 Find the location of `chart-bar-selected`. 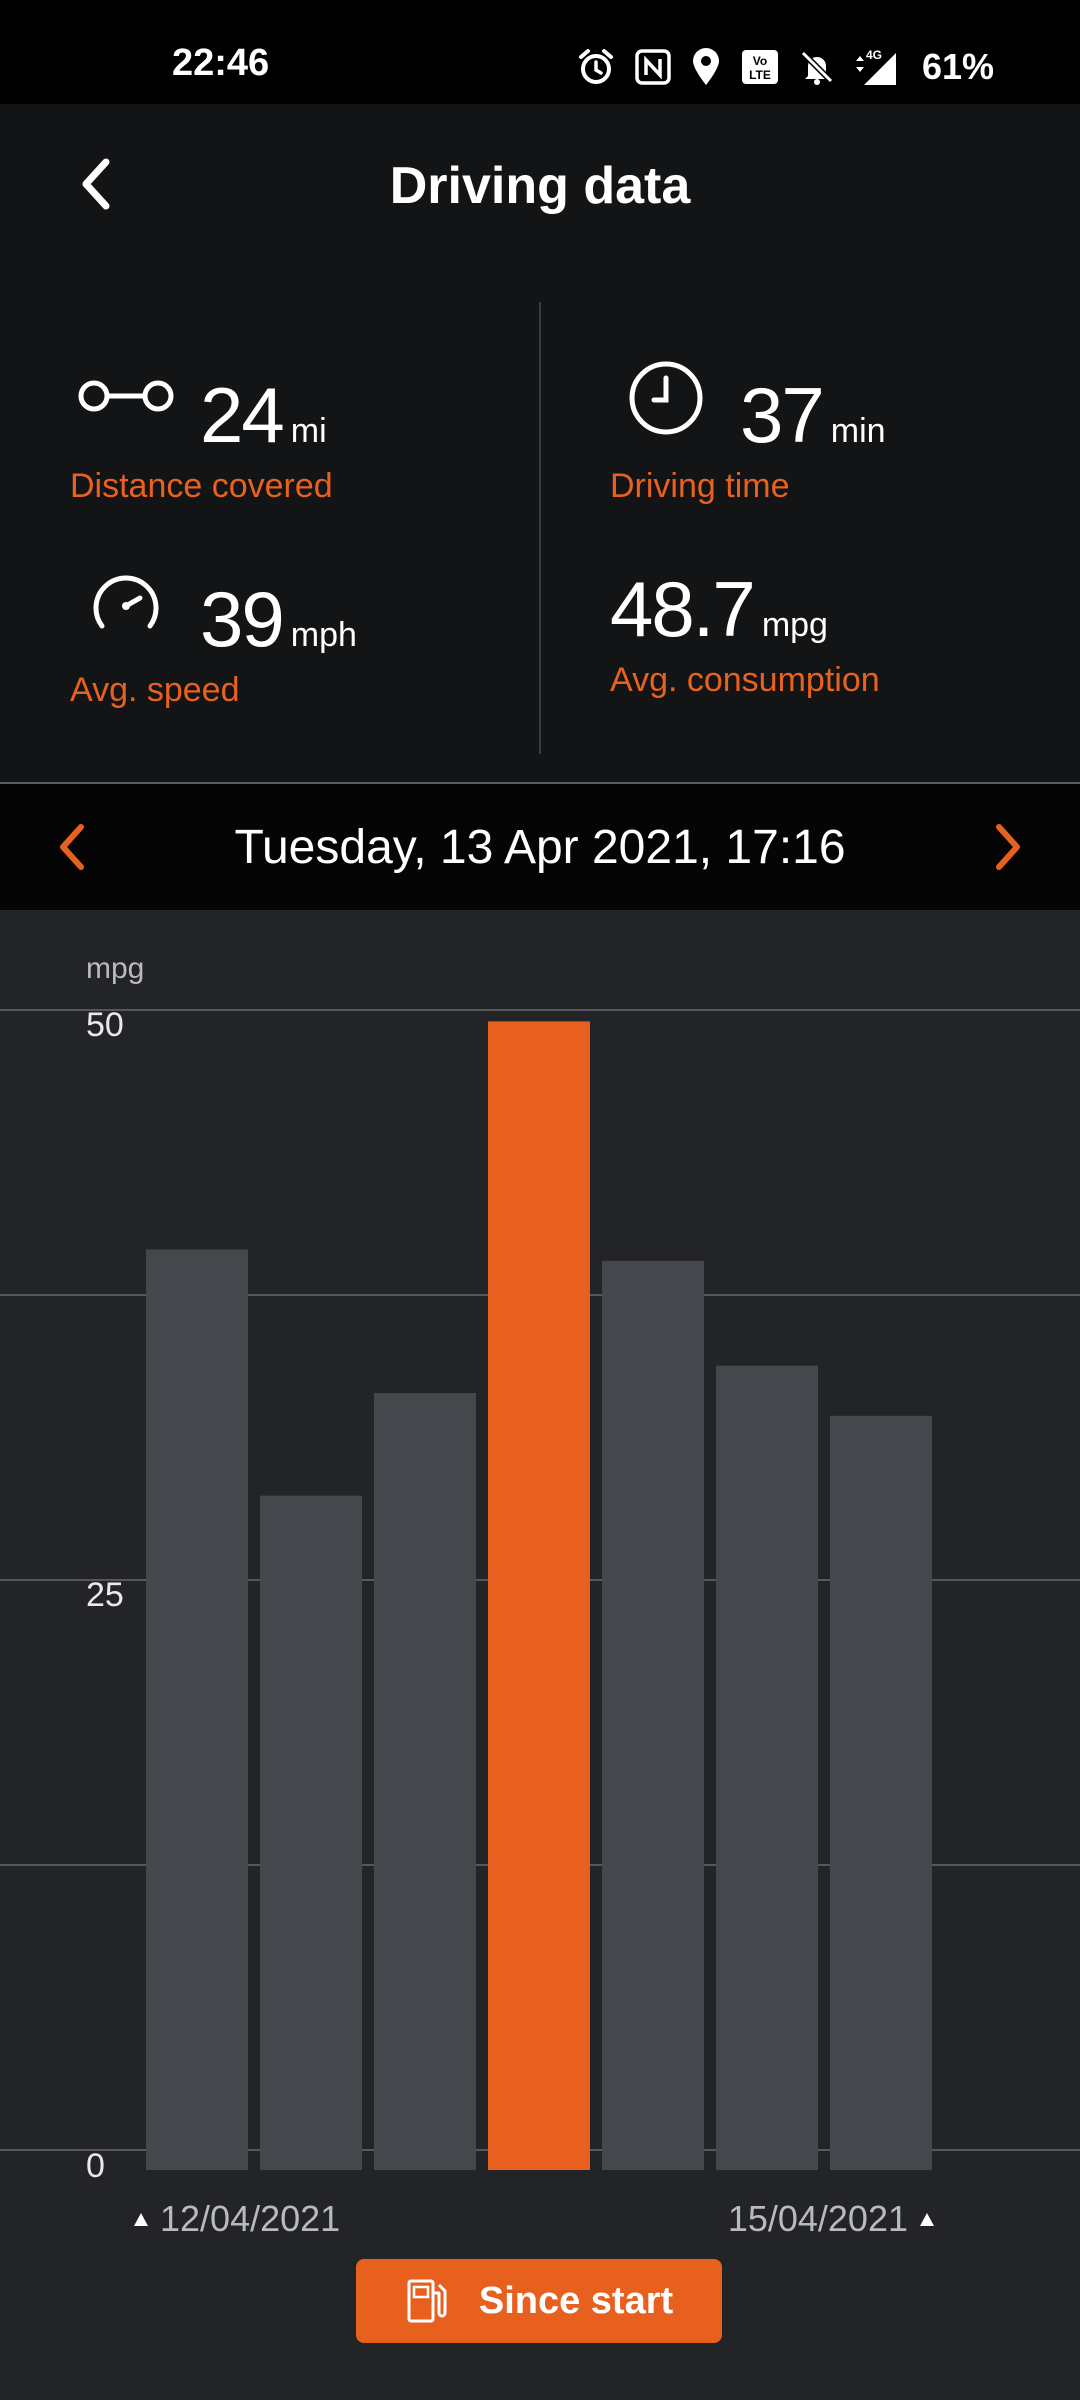

chart-bar-selected is located at coordinates (539, 1595).